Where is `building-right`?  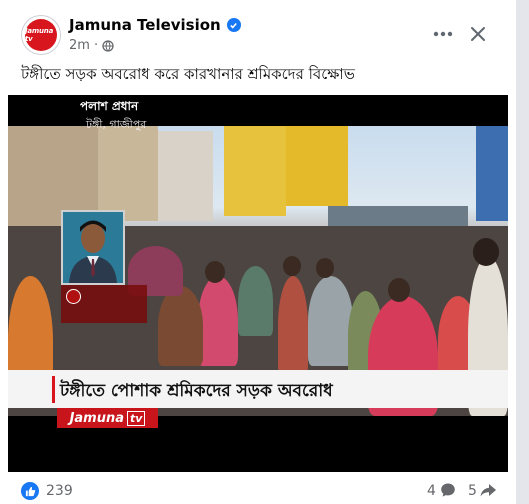
building-right is located at coordinates (492, 173).